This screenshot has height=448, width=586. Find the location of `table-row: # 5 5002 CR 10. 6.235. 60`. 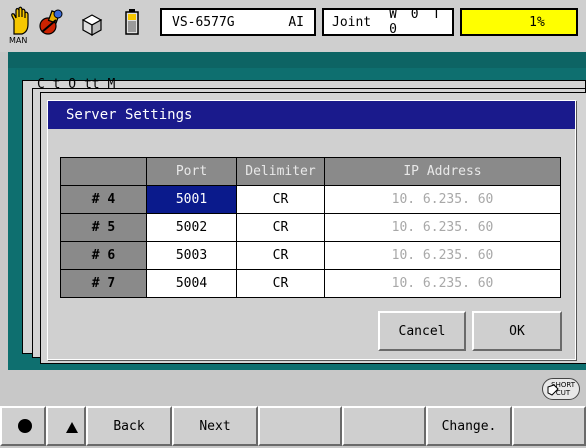

table-row: # 5 5002 CR 10. 6.235. 60 is located at coordinates (310, 227).